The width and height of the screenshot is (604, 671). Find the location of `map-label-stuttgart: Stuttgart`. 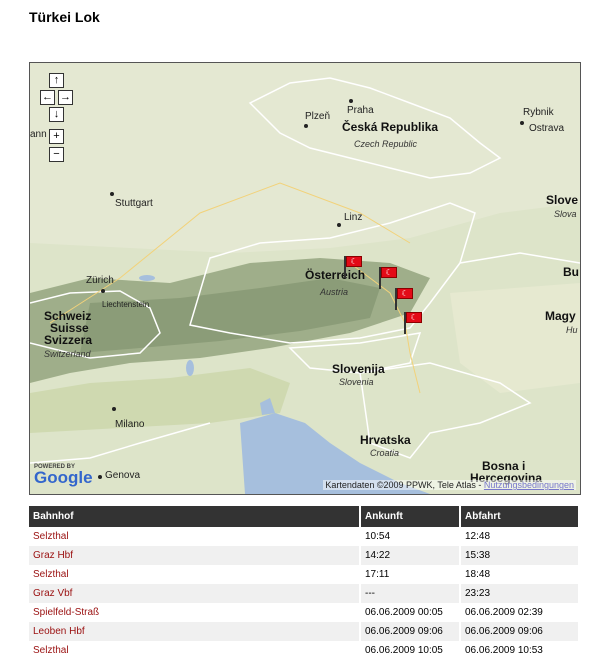

map-label-stuttgart: Stuttgart is located at coordinates (134, 203).